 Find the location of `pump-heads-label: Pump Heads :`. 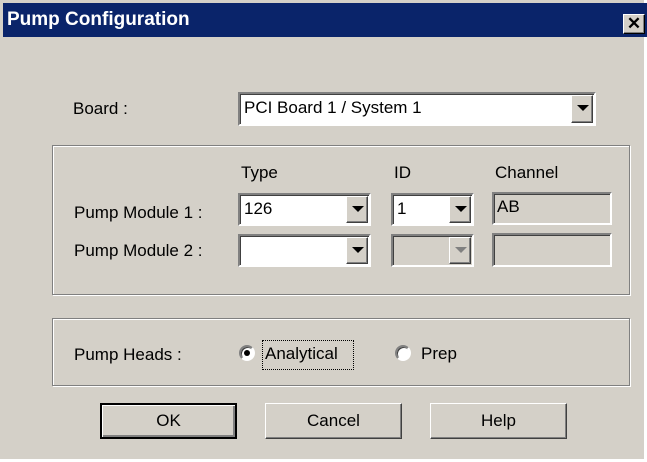

pump-heads-label: Pump Heads : is located at coordinates (128, 354).